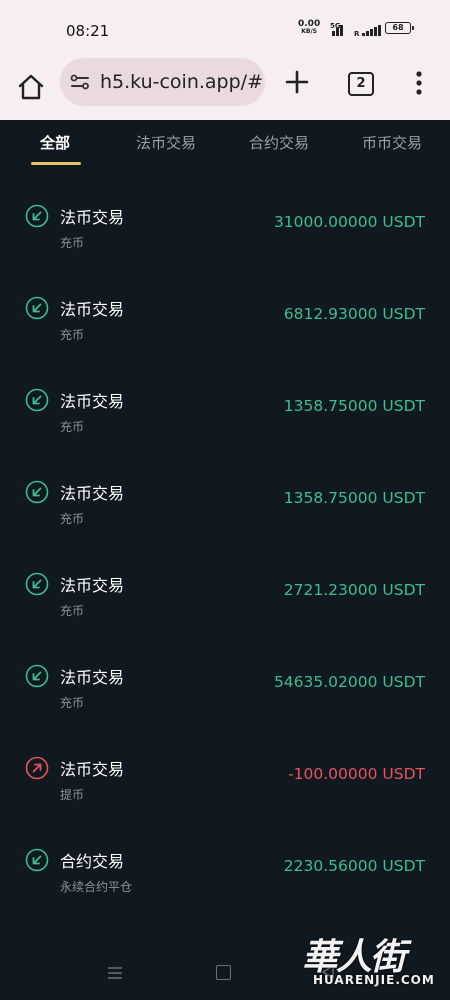 This screenshot has height=1000, width=450. What do you see at coordinates (166, 142) in the screenshot?
I see `tab-fiat-trading: 法币交易` at bounding box center [166, 142].